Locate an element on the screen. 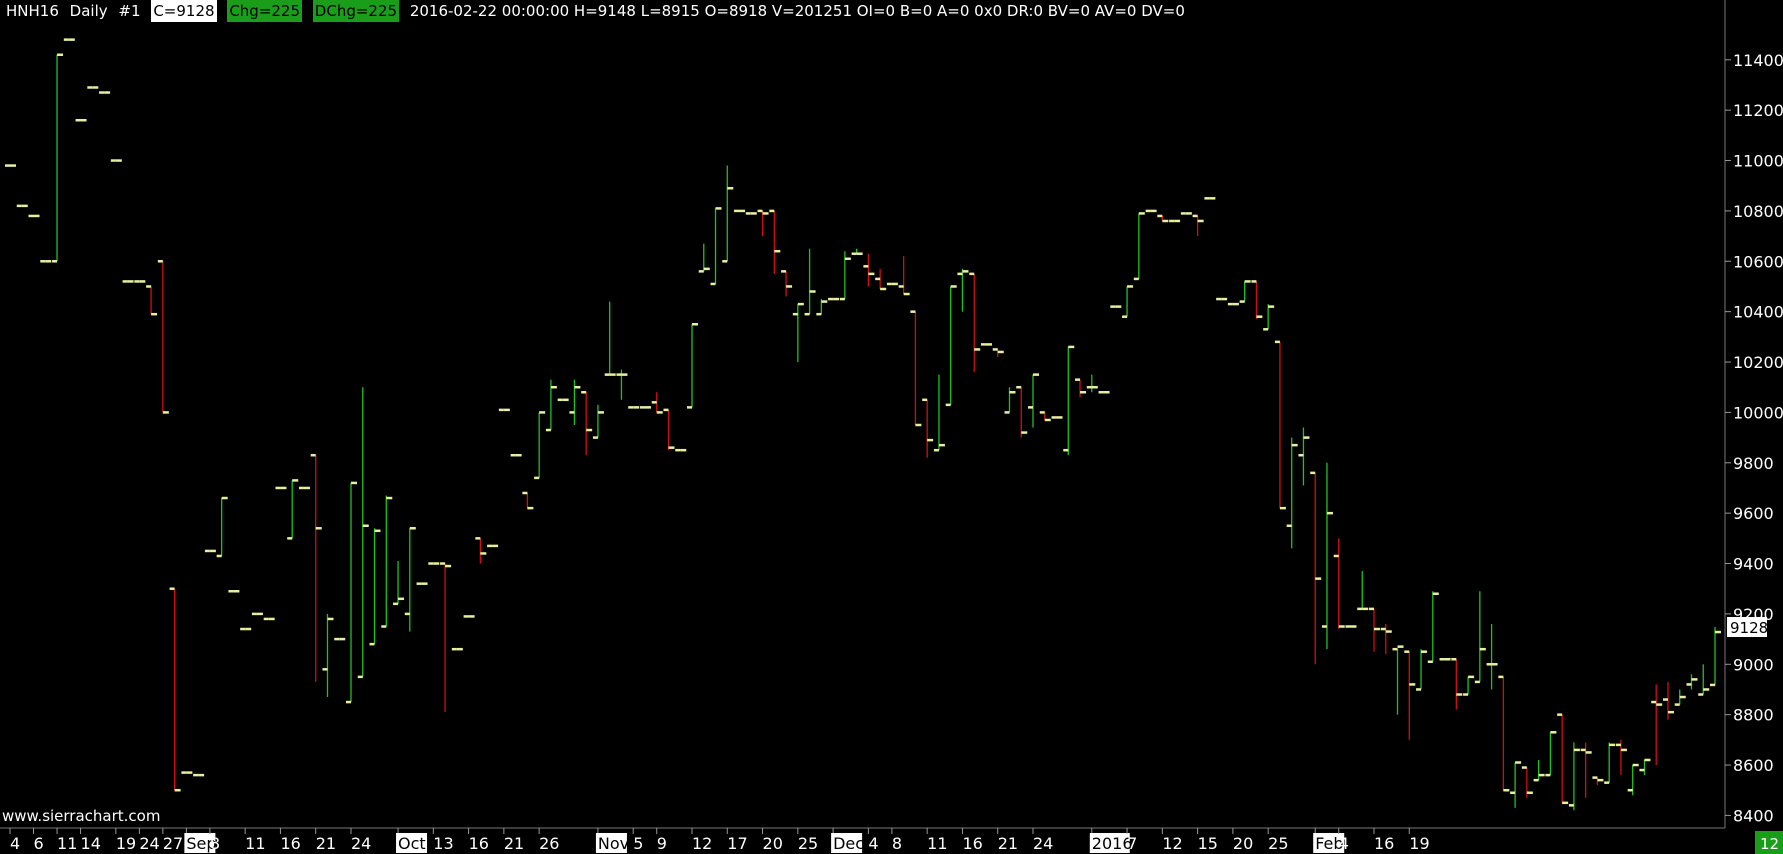 The image size is (1783, 854). x-tick-label: 25 is located at coordinates (1278, 843).